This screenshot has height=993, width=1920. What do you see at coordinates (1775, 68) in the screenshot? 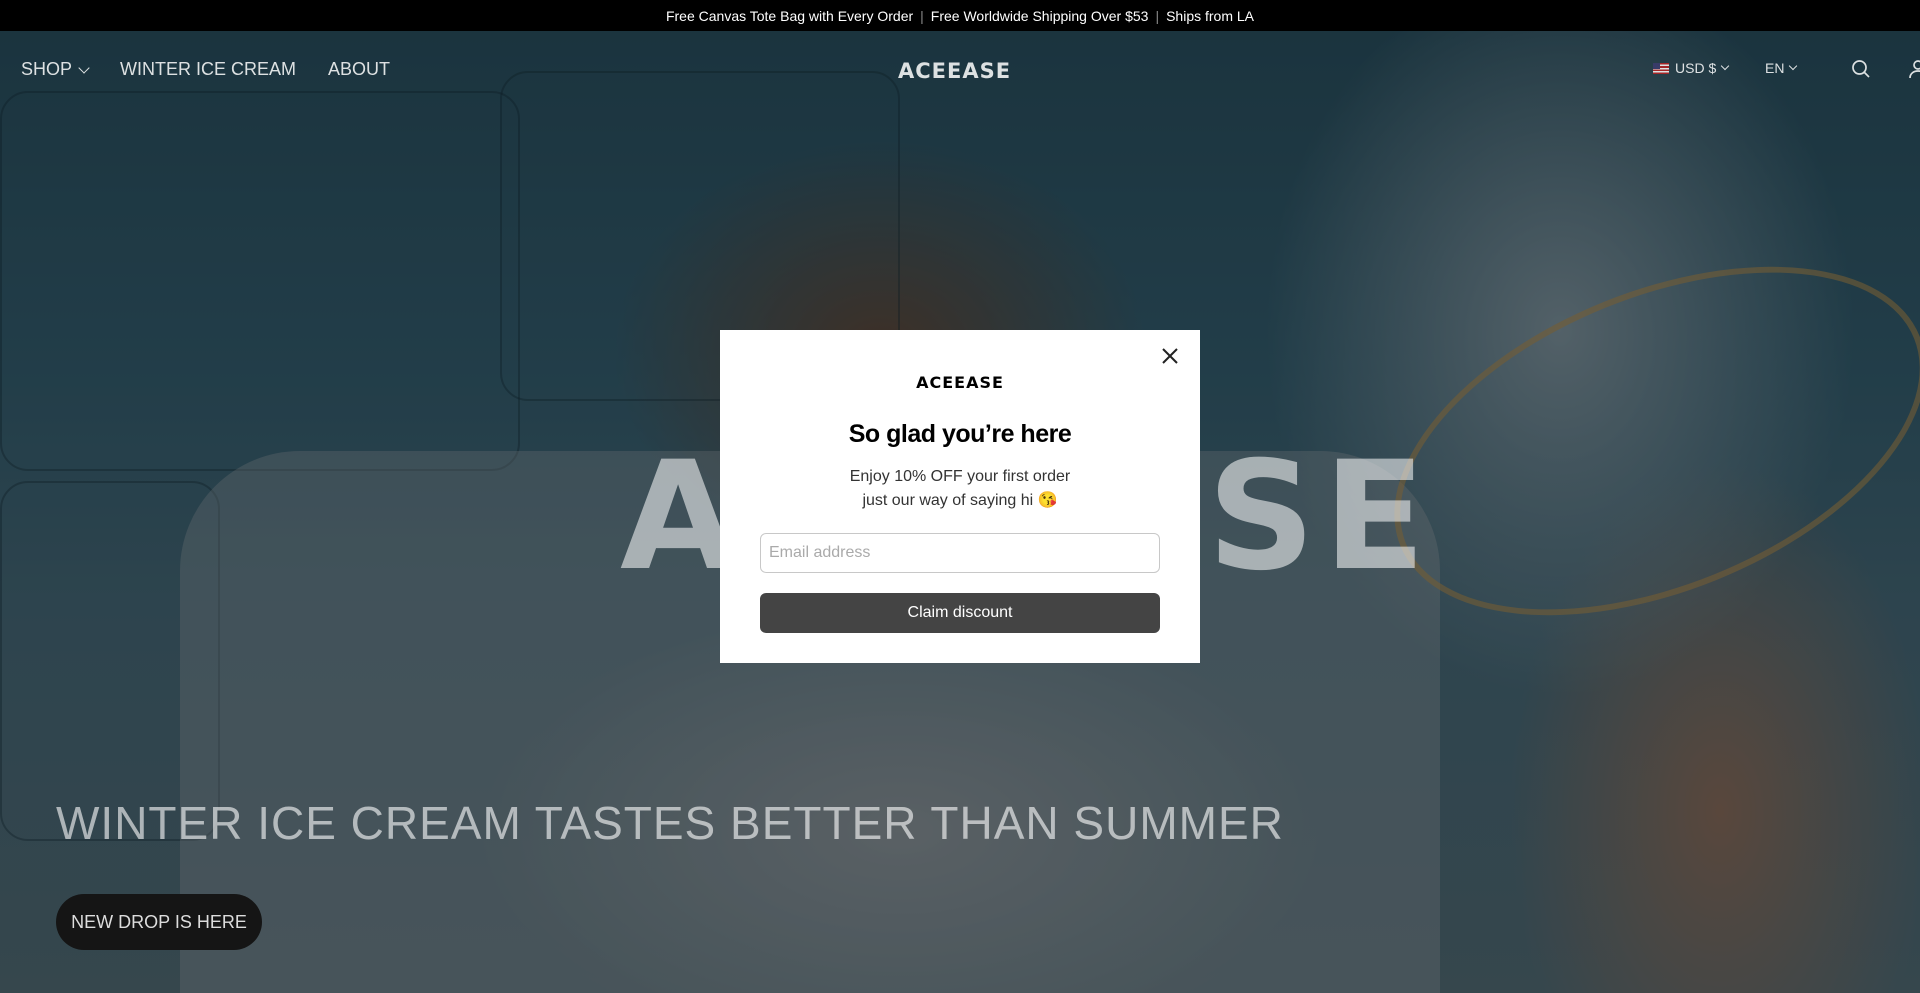
I see `language-label: EN` at bounding box center [1775, 68].